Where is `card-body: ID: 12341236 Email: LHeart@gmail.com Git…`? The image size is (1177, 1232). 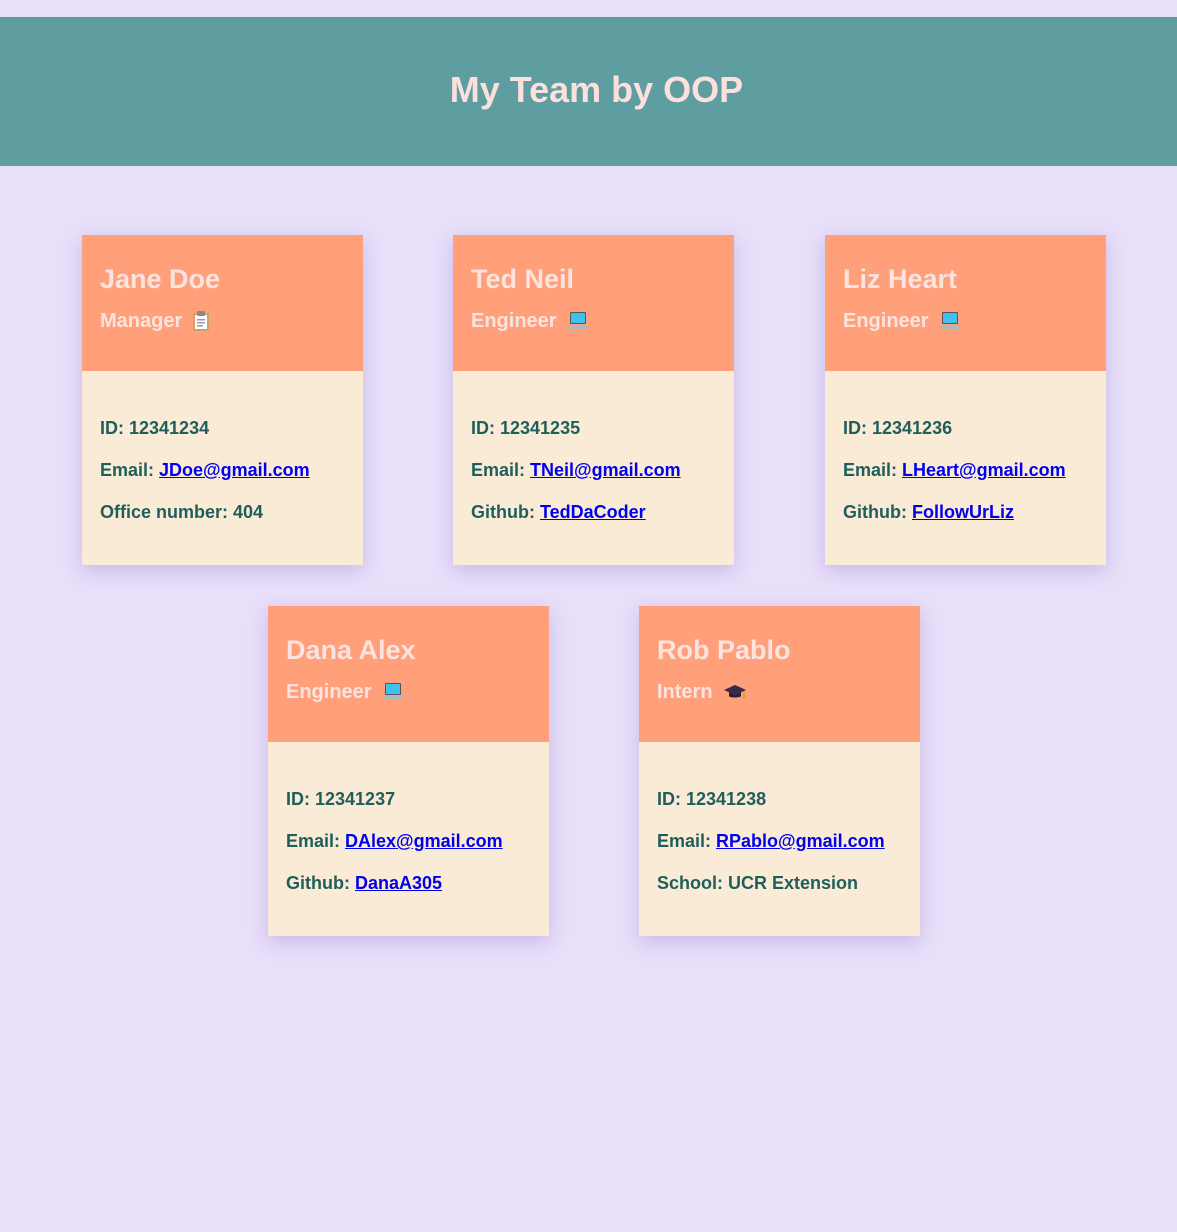 card-body: ID: 12341236 Email: LHeart@gmail.com Git… is located at coordinates (965, 447).